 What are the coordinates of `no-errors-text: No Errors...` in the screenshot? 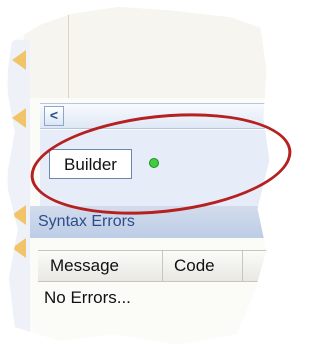 It's located at (87, 297).